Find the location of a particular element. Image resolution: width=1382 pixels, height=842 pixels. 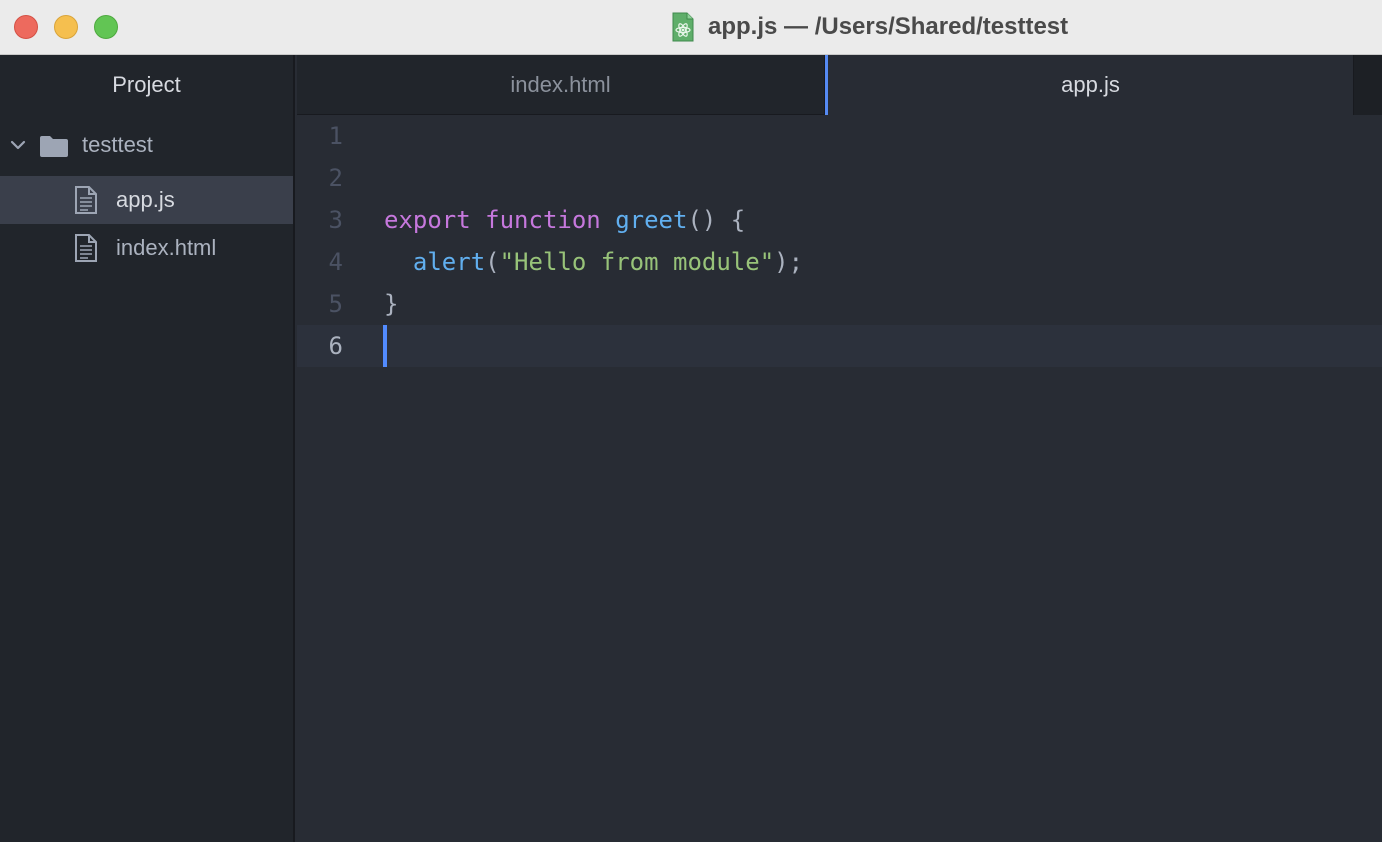

code-token: ( is located at coordinates (492, 262).